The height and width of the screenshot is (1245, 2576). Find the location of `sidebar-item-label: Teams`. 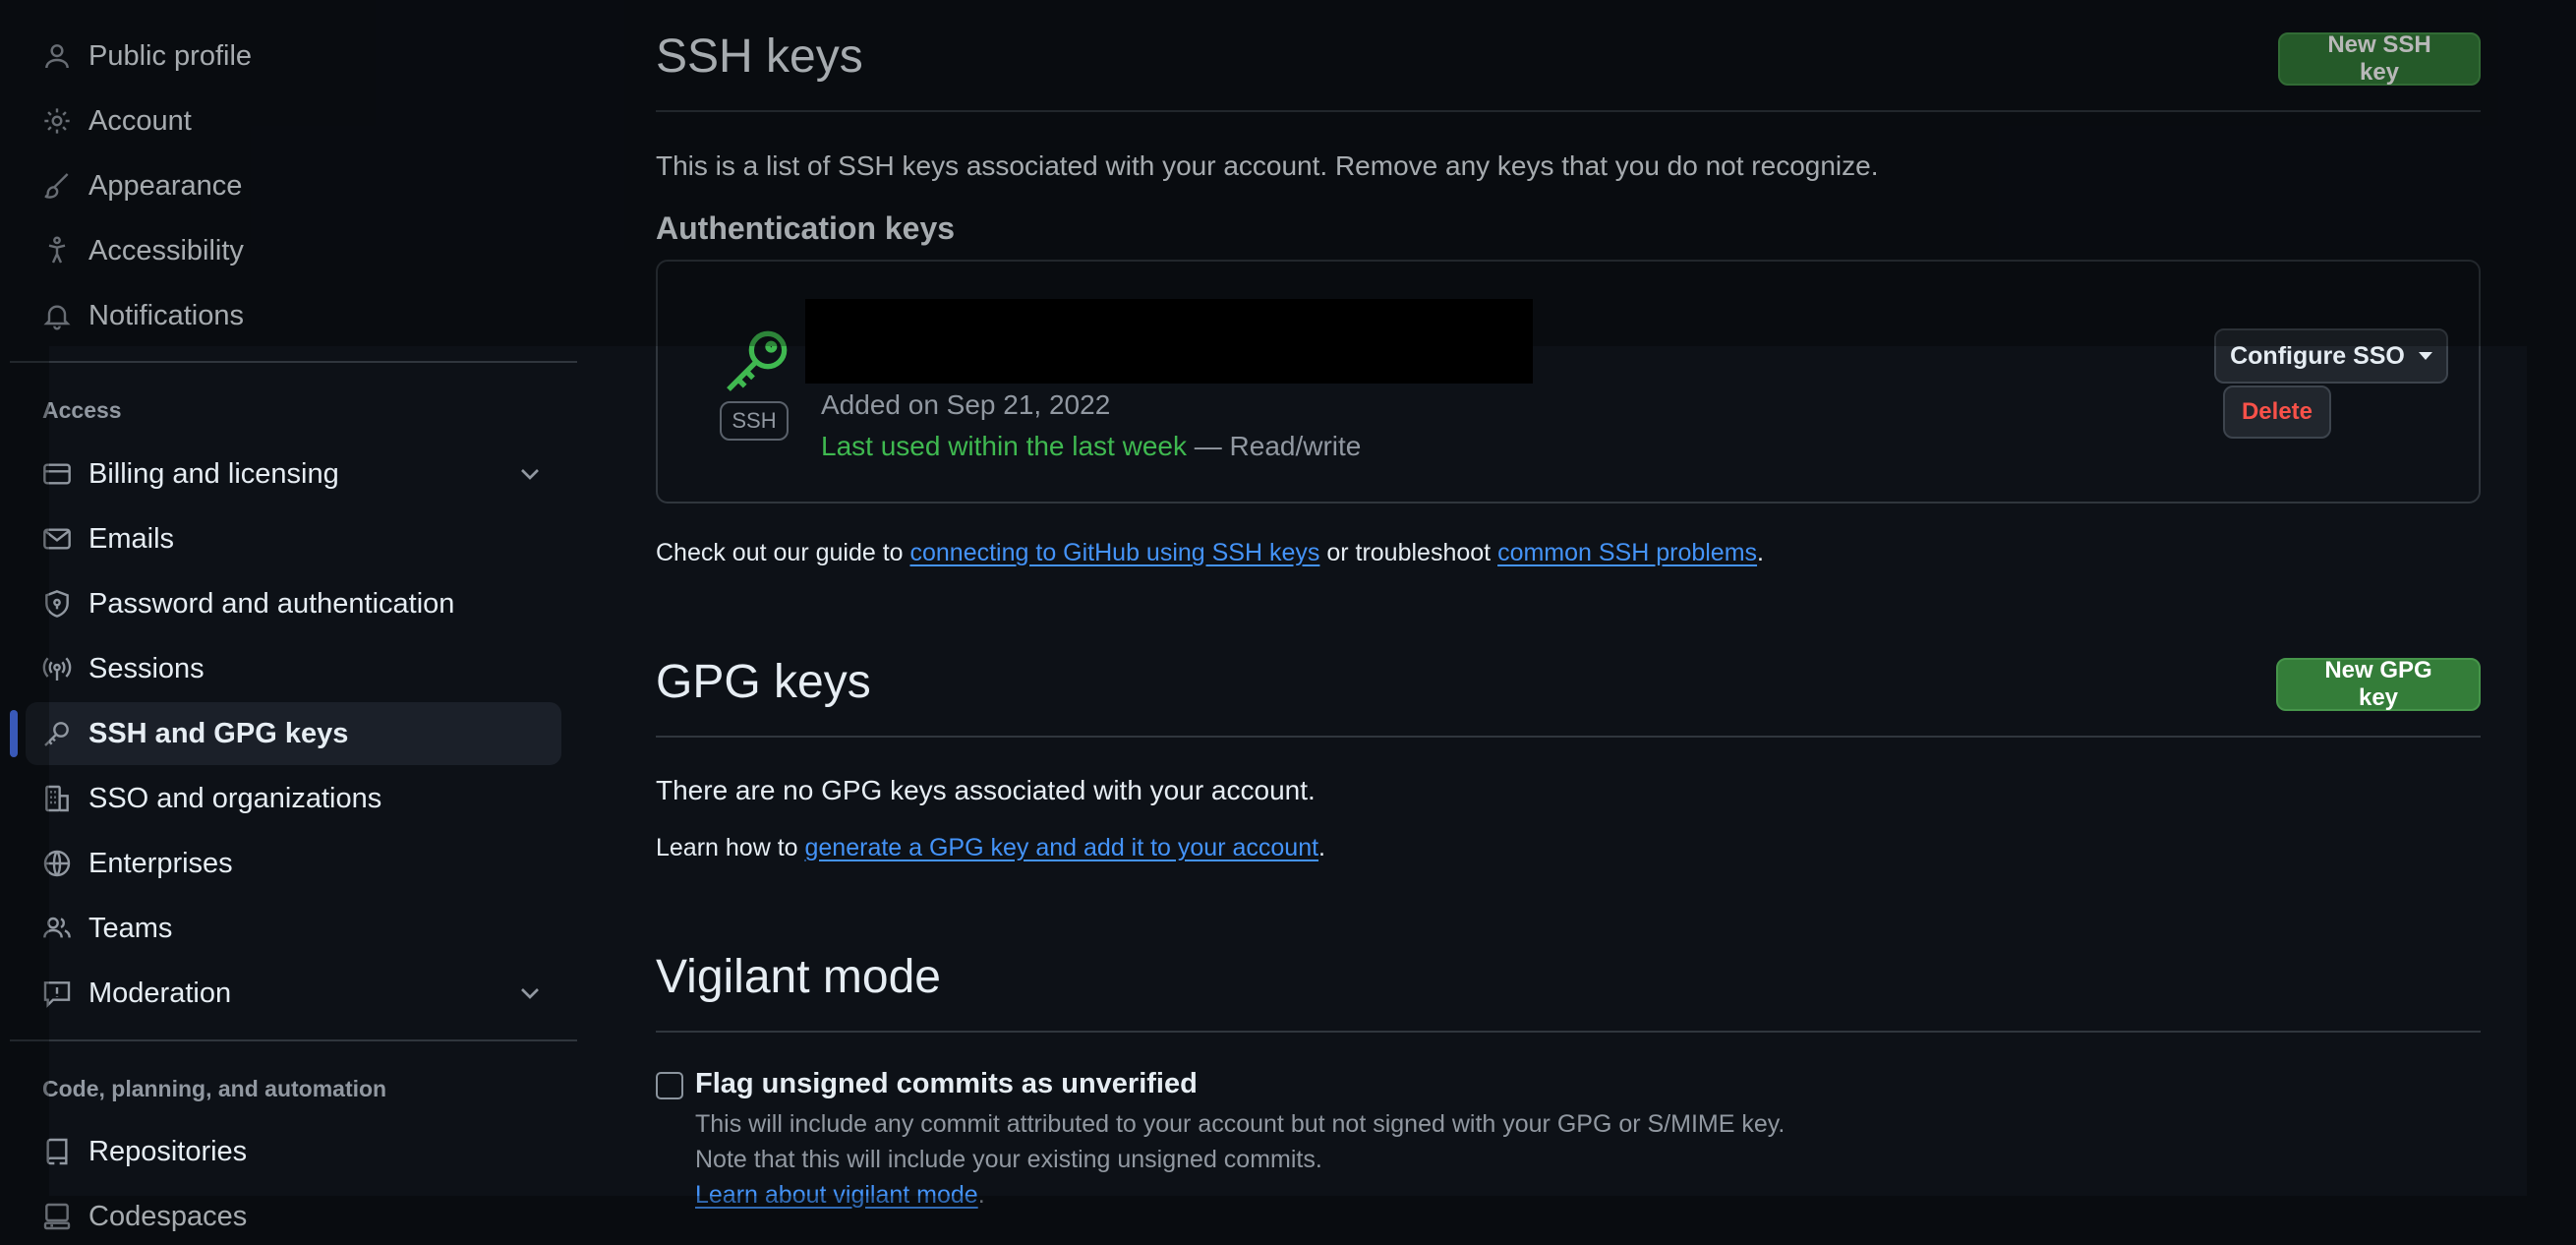

sidebar-item-label: Teams is located at coordinates (130, 928).